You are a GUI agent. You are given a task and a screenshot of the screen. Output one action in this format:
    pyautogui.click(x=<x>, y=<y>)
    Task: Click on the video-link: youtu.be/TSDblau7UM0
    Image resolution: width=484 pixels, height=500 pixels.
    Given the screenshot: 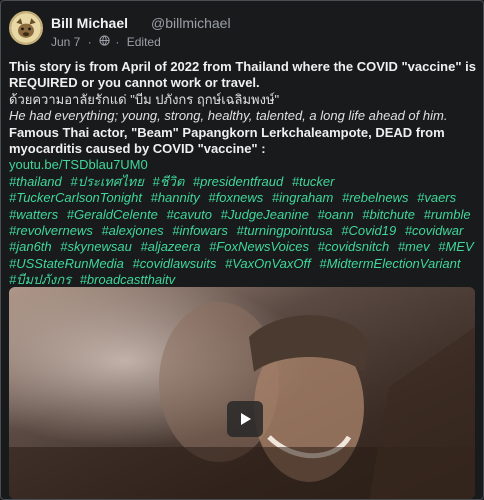 What is the action you would take?
    pyautogui.click(x=78, y=164)
    